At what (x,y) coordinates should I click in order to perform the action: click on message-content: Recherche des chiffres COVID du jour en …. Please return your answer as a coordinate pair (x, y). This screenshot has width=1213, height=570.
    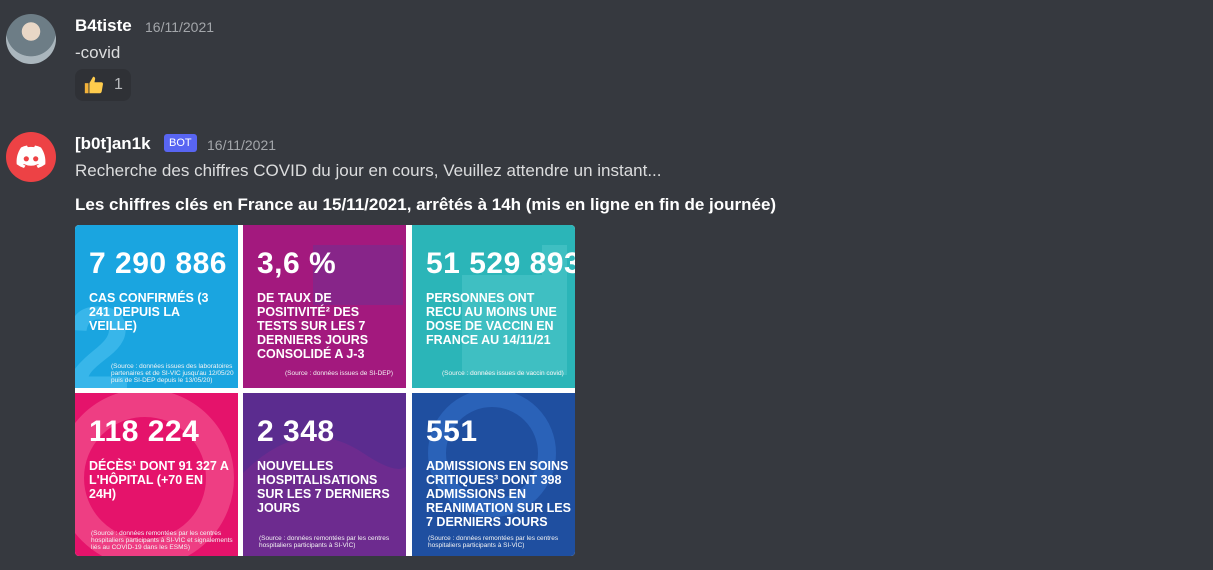
    Looking at the image, I should click on (368, 170).